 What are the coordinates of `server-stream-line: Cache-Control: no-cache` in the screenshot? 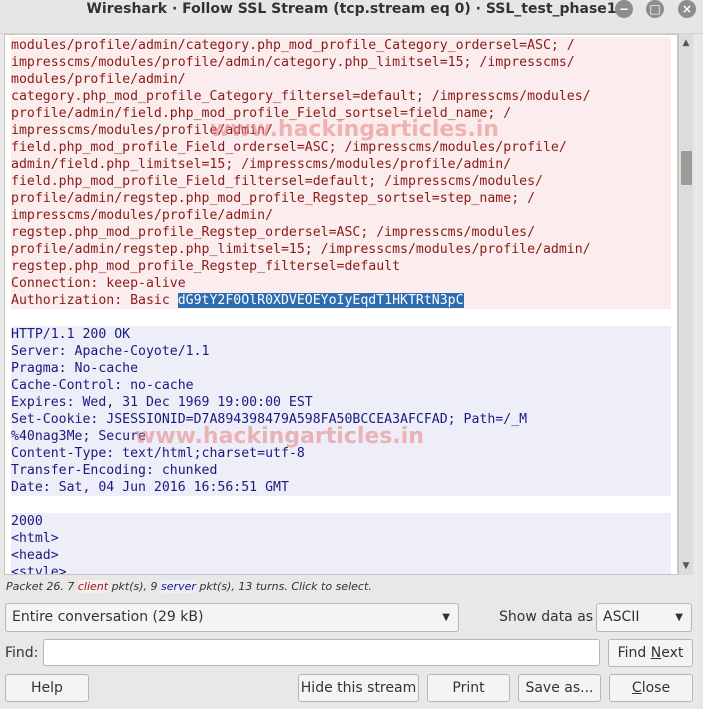 It's located at (341, 385).